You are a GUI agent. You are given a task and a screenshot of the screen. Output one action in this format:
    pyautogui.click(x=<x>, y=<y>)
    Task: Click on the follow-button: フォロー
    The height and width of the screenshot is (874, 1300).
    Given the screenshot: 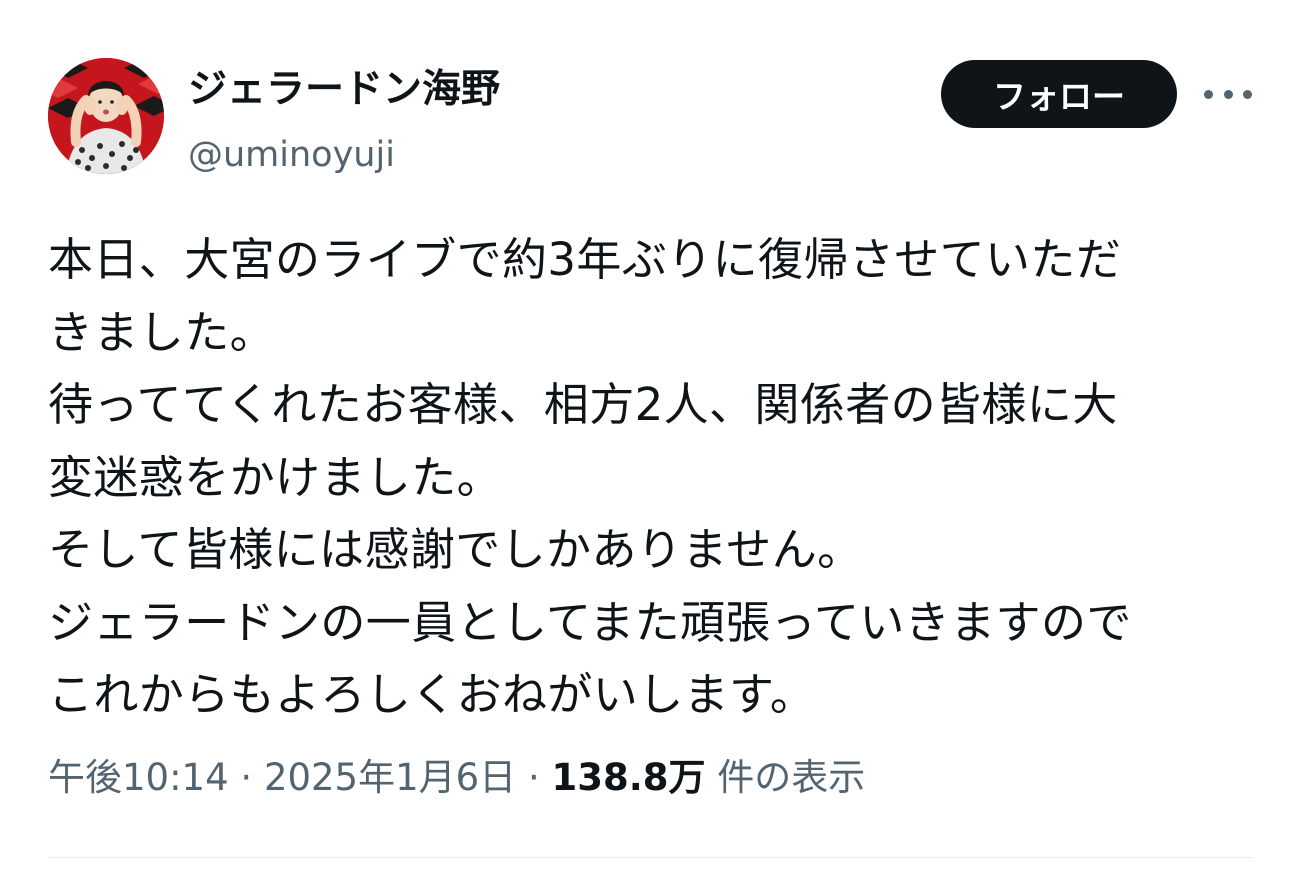 What is the action you would take?
    pyautogui.click(x=1059, y=94)
    